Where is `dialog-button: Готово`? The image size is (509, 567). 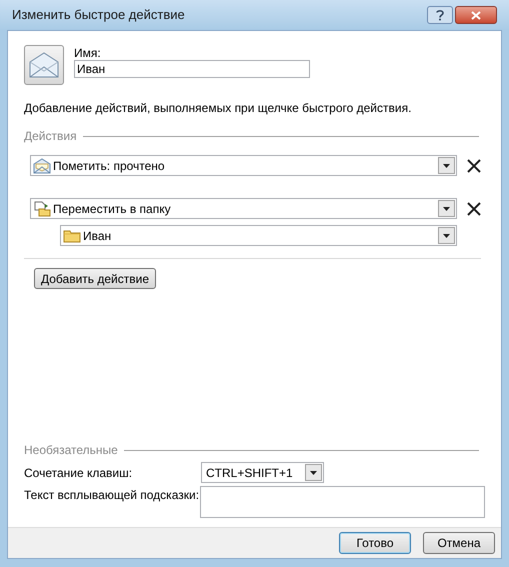 dialog-button: Готово is located at coordinates (375, 543).